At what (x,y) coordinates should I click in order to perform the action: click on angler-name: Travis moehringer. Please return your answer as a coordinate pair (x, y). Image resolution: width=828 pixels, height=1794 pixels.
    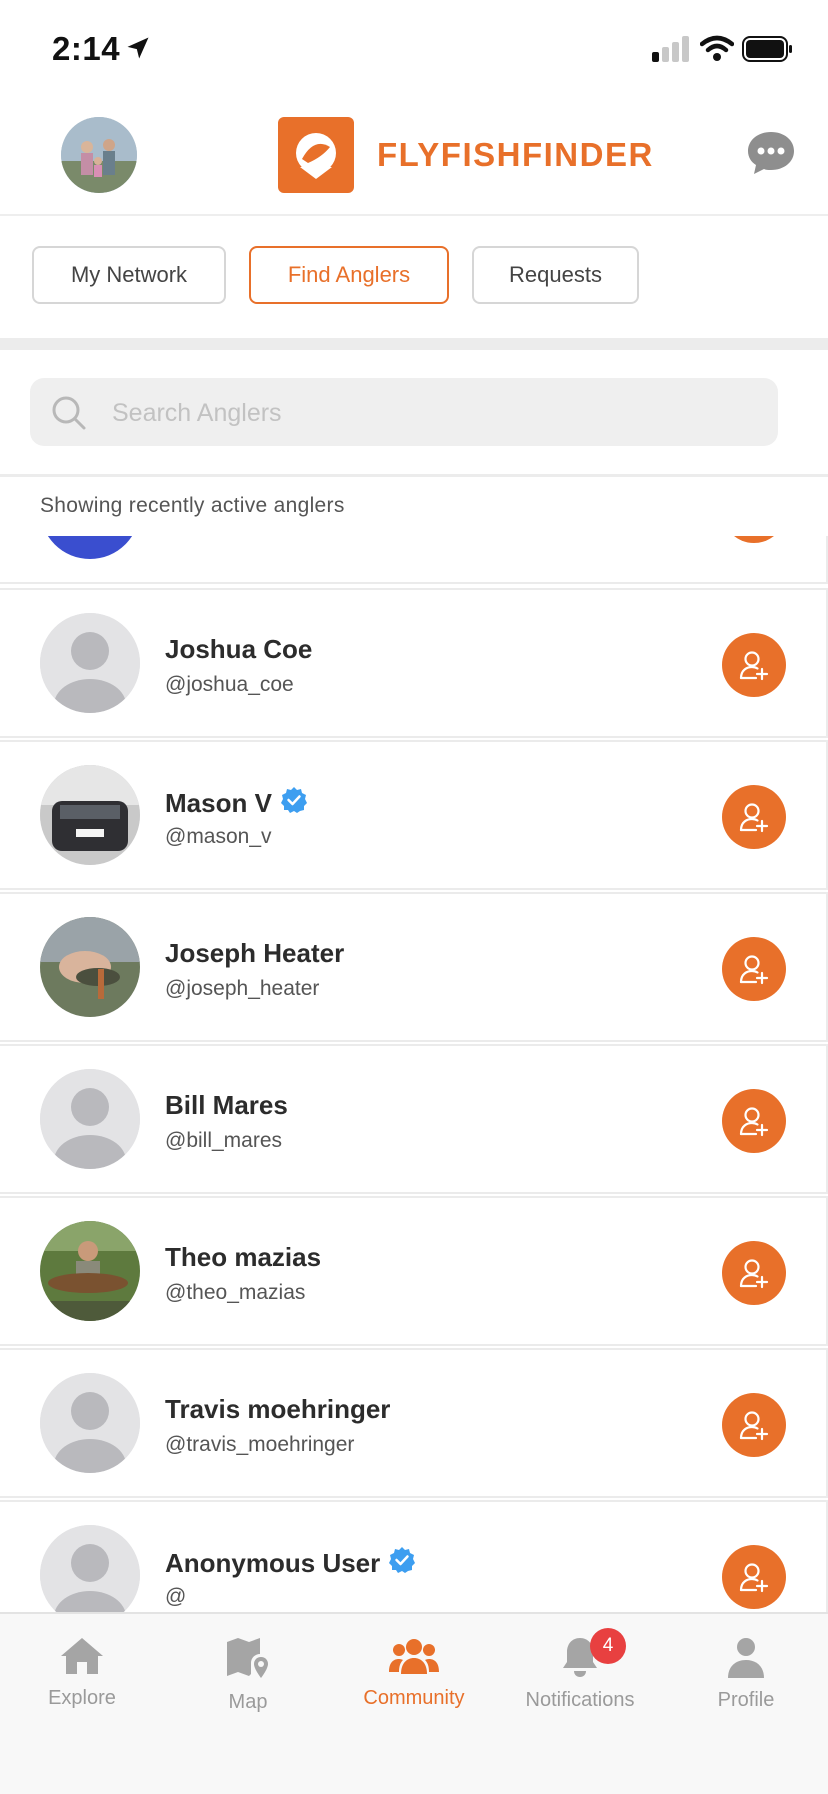
    Looking at the image, I should click on (277, 1409).